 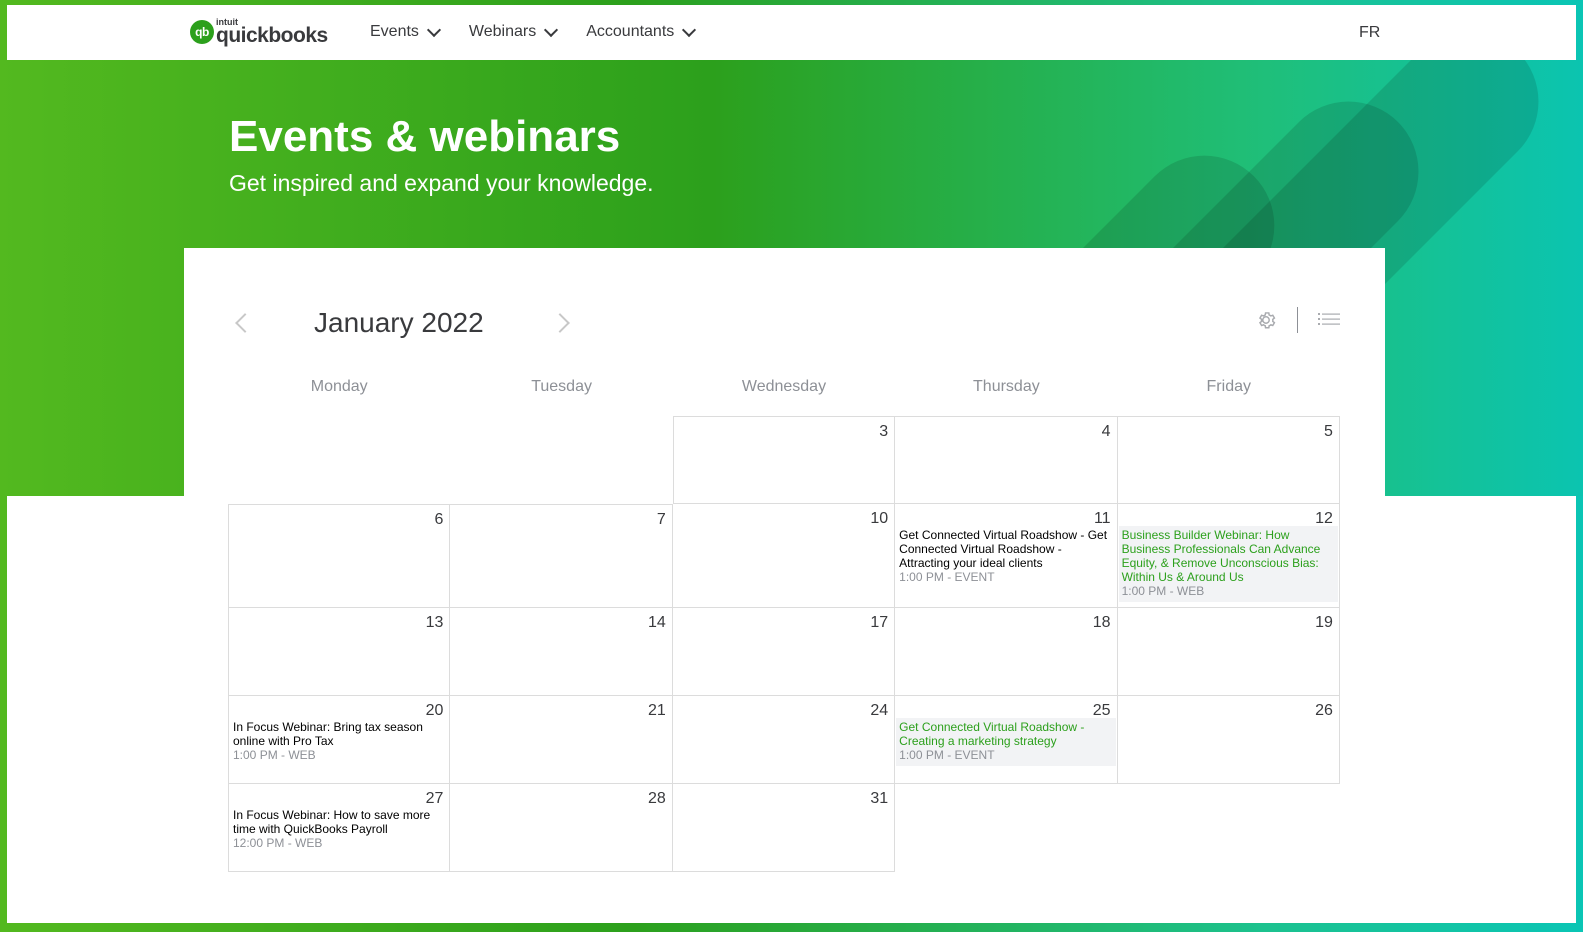 I want to click on calendar-day-cell: 7, so click(x=561, y=556).